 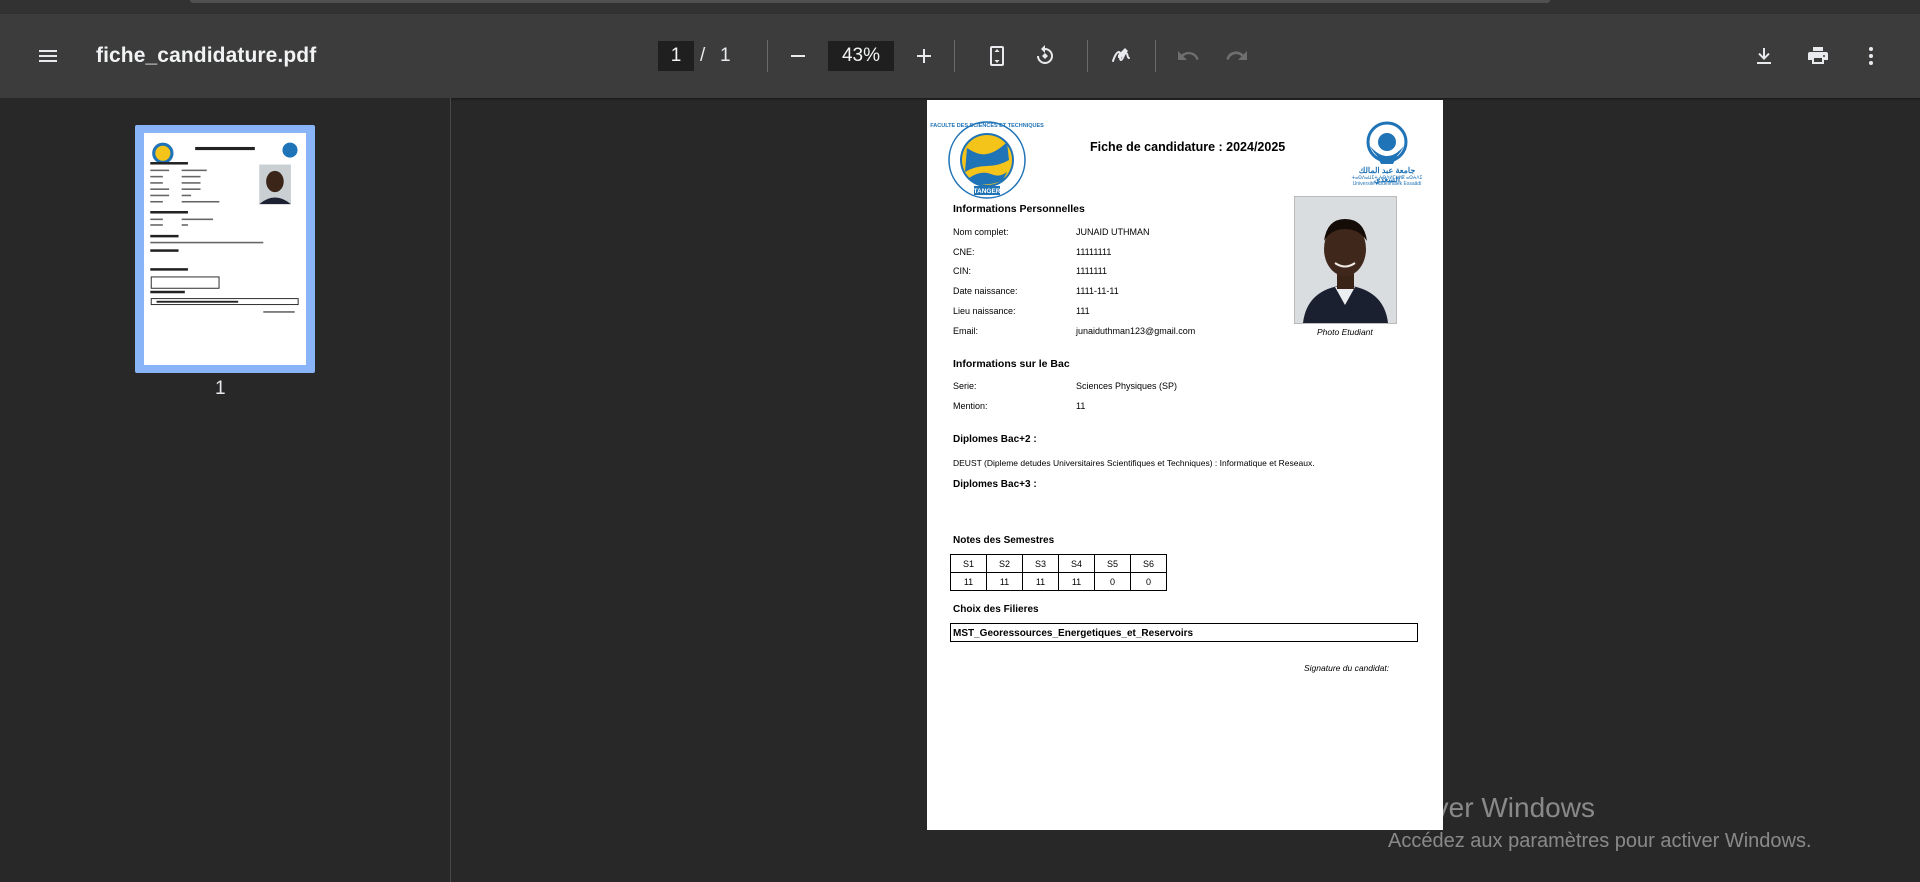 What do you see at coordinates (798, 56) in the screenshot?
I see `zoom-out-icon` at bounding box center [798, 56].